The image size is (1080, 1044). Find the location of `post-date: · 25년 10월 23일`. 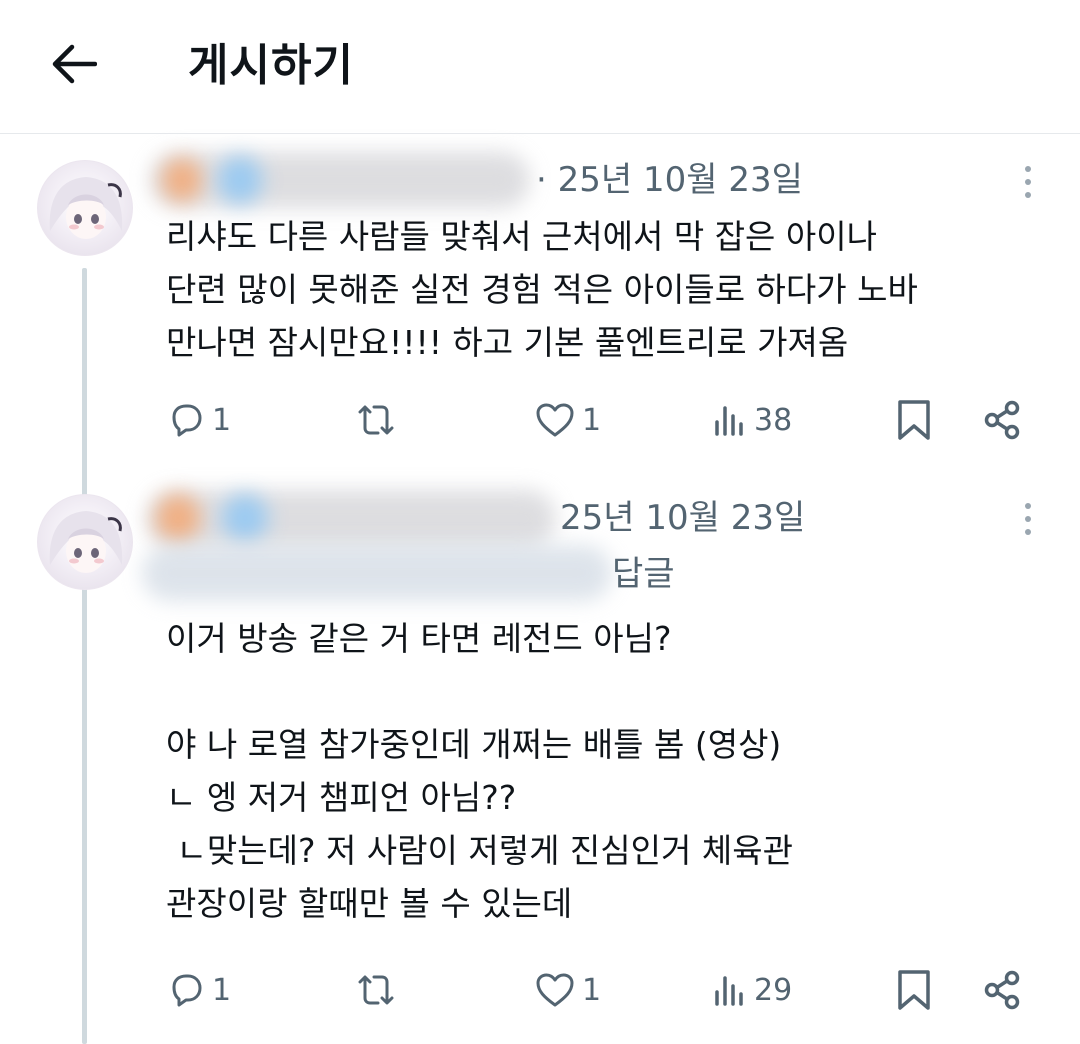

post-date: · 25년 10월 23일 is located at coordinates (669, 180).